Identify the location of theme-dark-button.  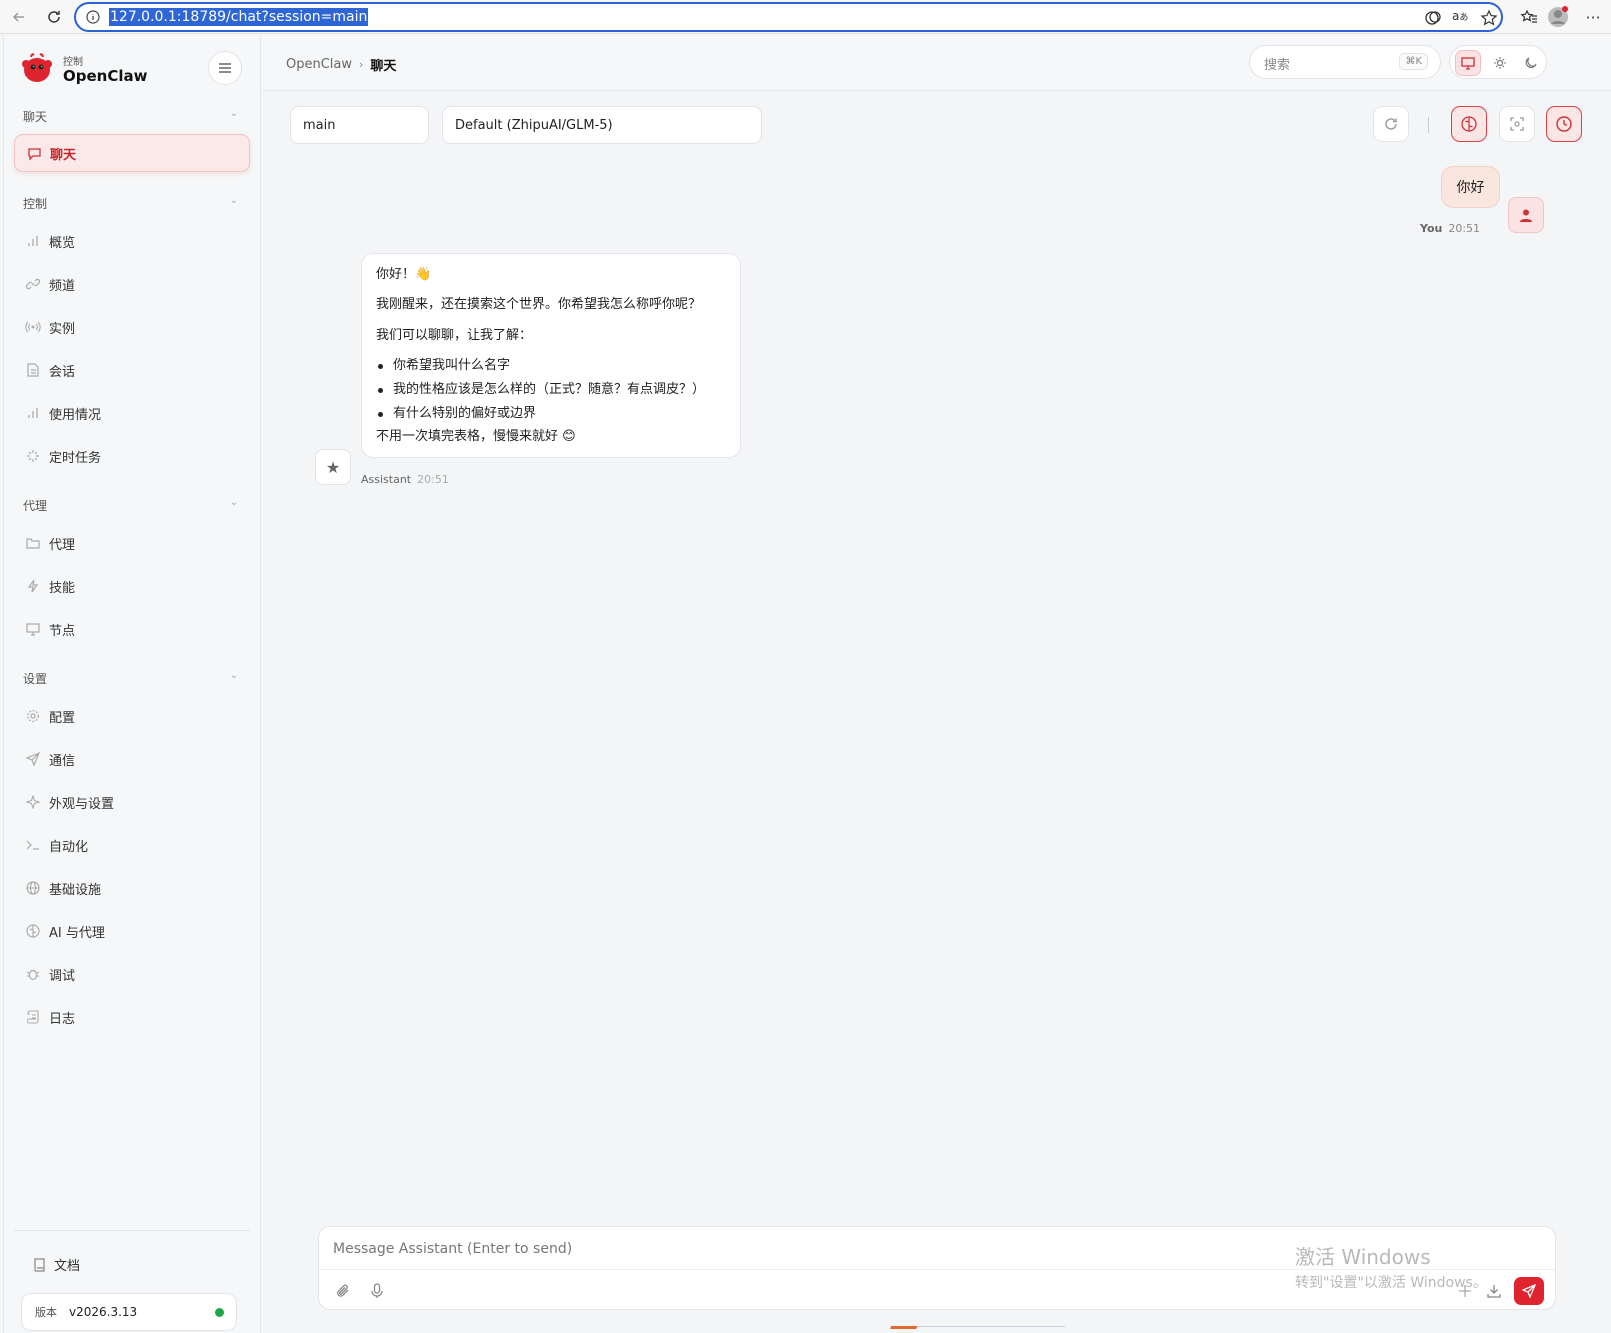
(1531, 63).